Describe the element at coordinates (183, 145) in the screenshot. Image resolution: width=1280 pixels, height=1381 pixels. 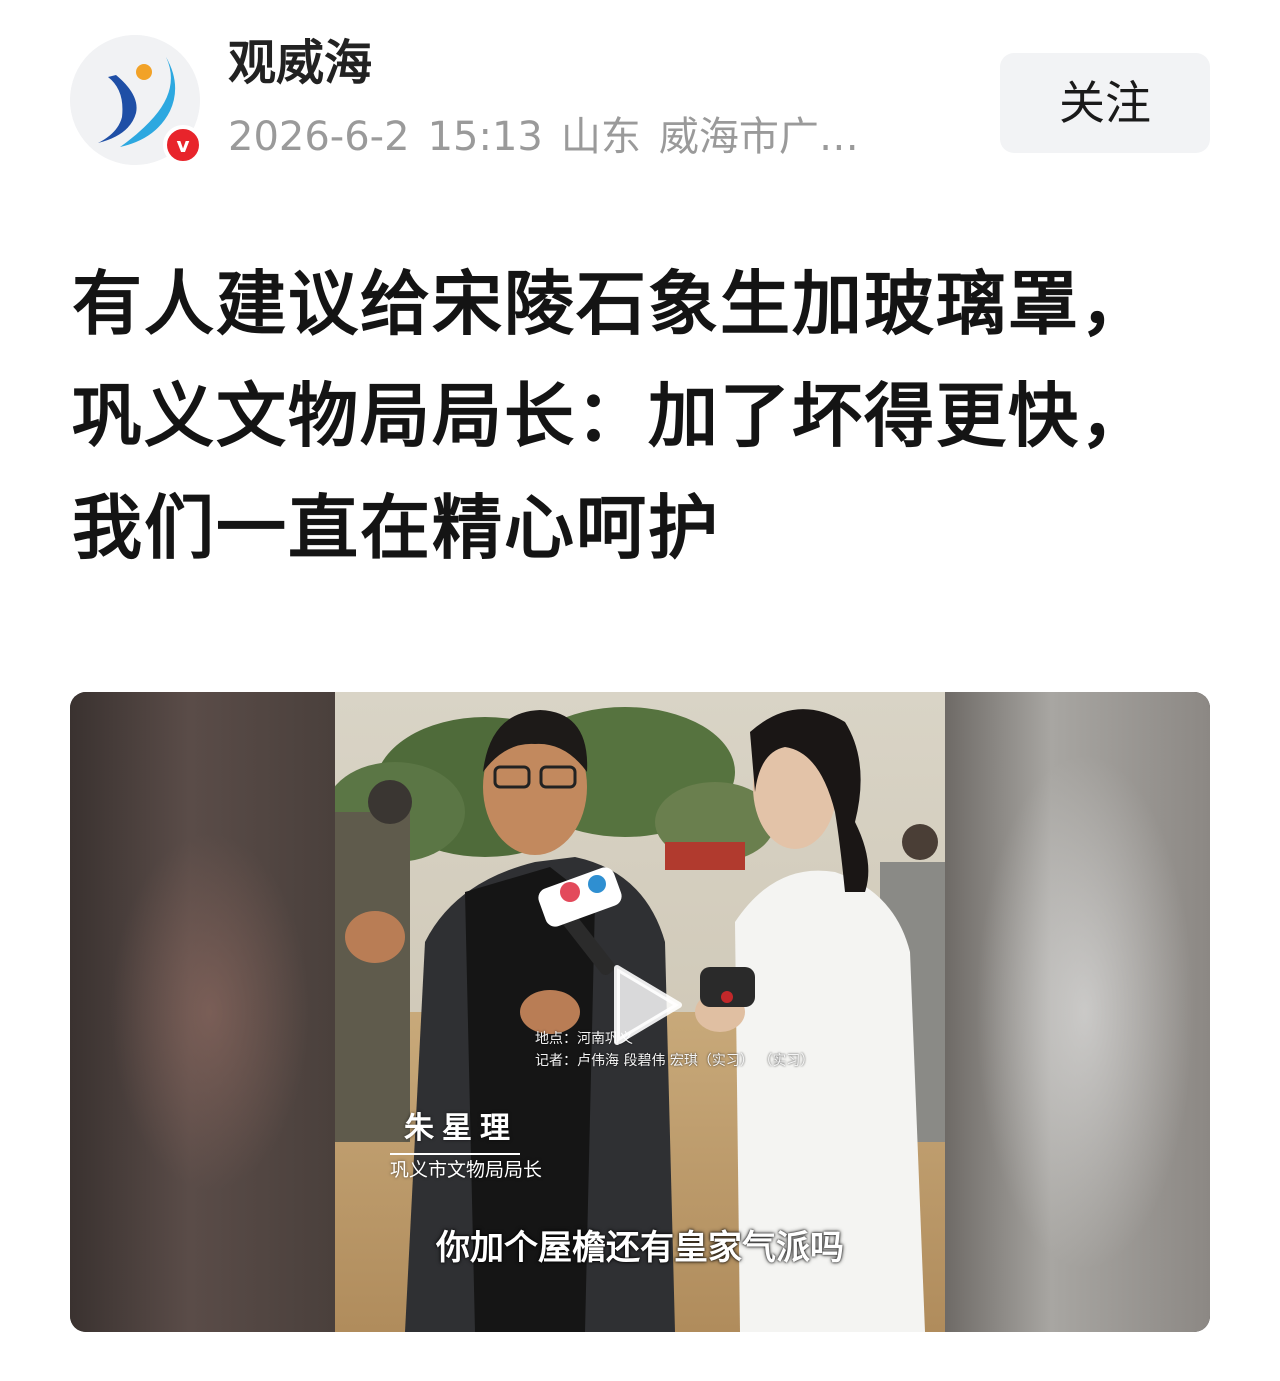
I see `verified-badge-icon: v` at that location.